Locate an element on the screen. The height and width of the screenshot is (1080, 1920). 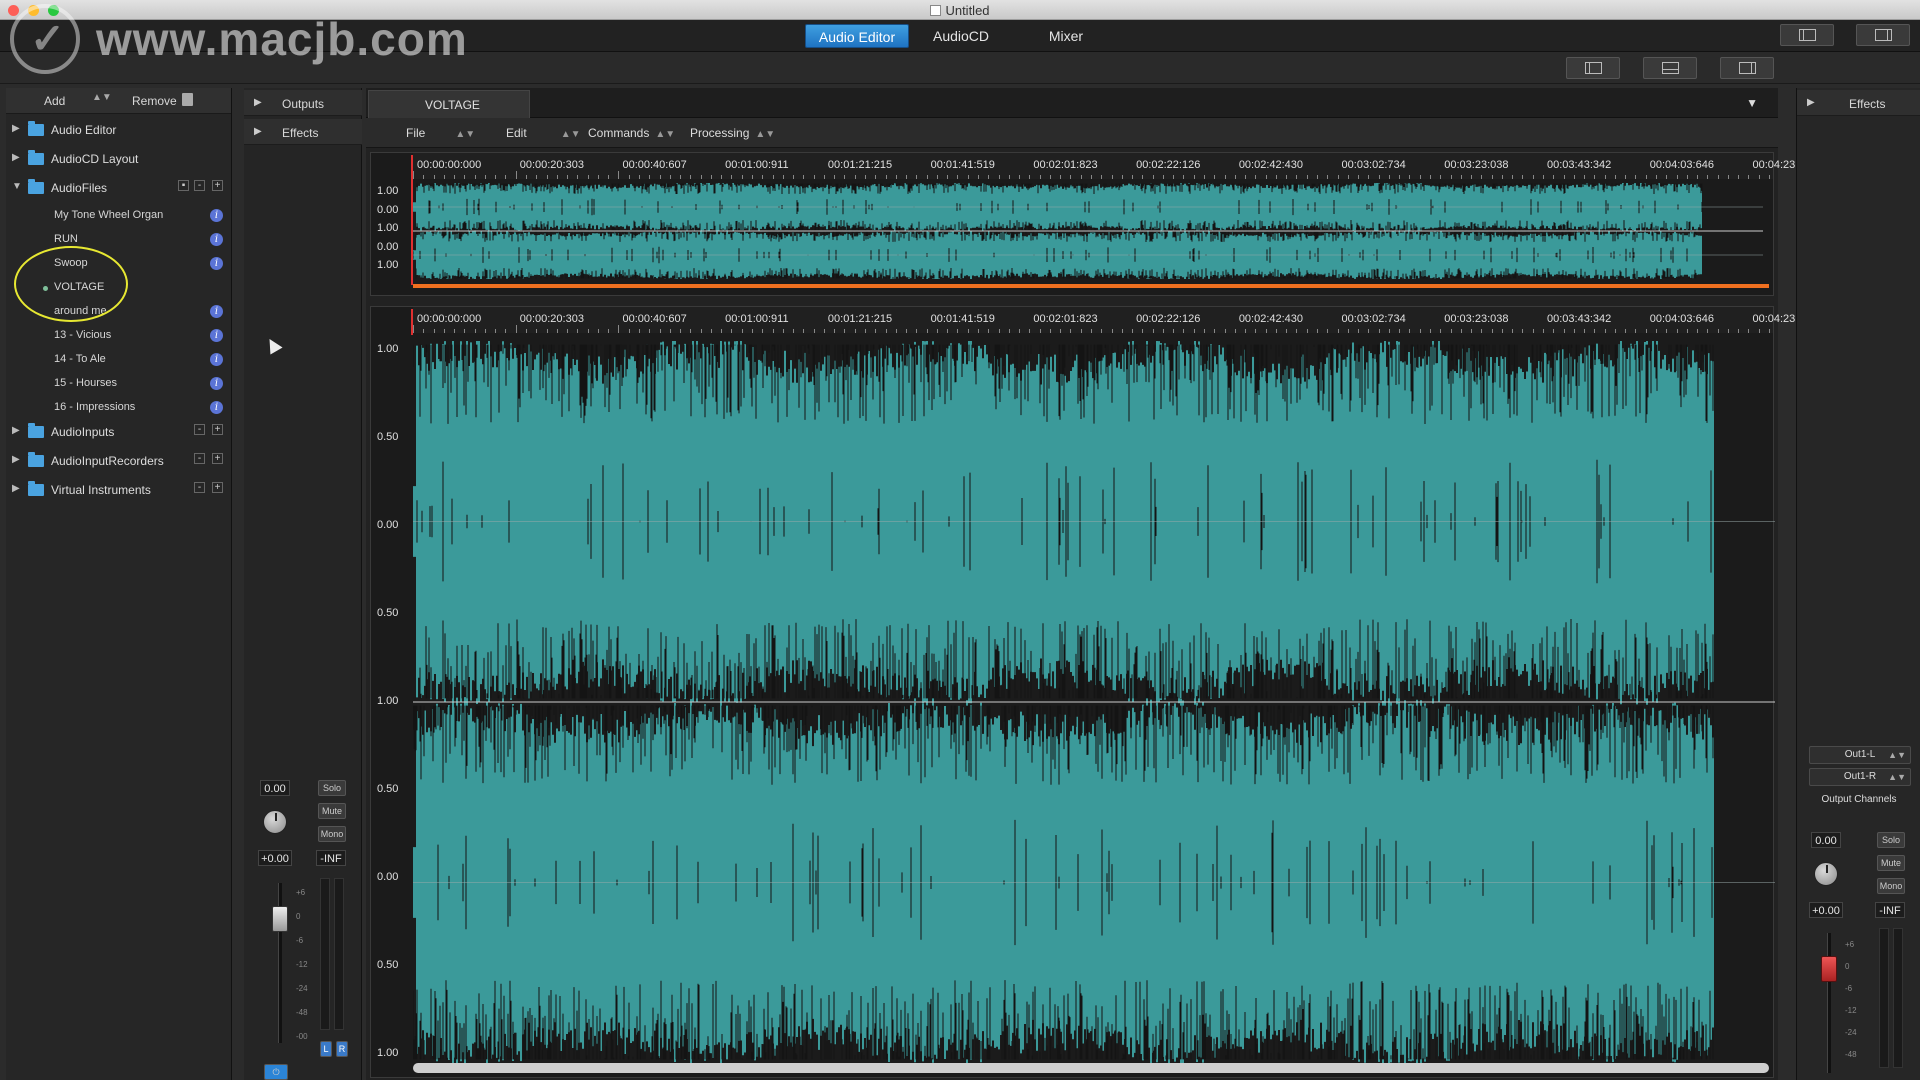
file-list-item: 14 - To Ale i is located at coordinates (119, 360).